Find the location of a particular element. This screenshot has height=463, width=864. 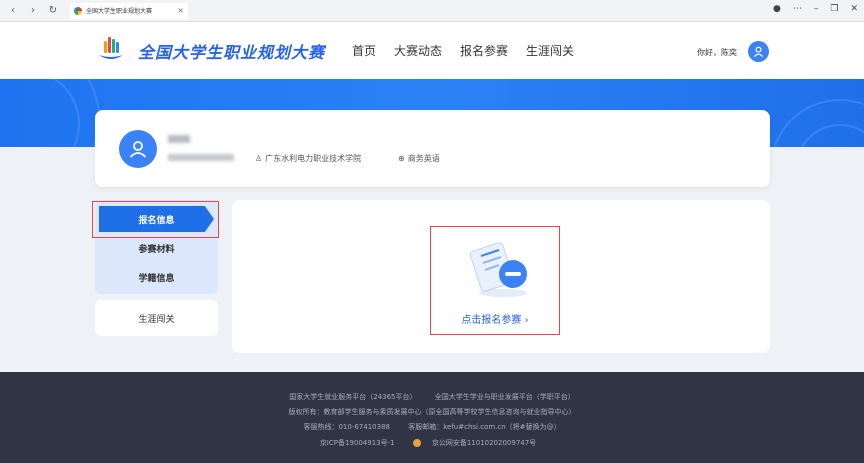

back-icon: ‹ is located at coordinates (13, 11).